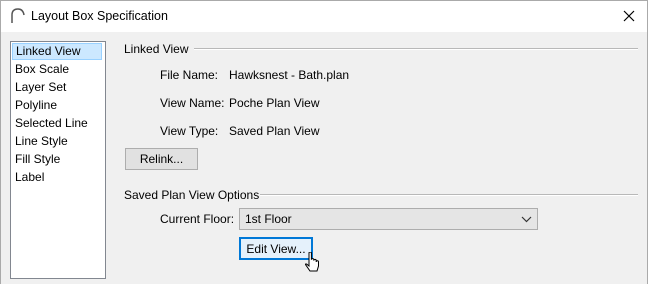 This screenshot has width=648, height=284. What do you see at coordinates (274, 103) in the screenshot?
I see `view-name-value: Poche Plan View` at bounding box center [274, 103].